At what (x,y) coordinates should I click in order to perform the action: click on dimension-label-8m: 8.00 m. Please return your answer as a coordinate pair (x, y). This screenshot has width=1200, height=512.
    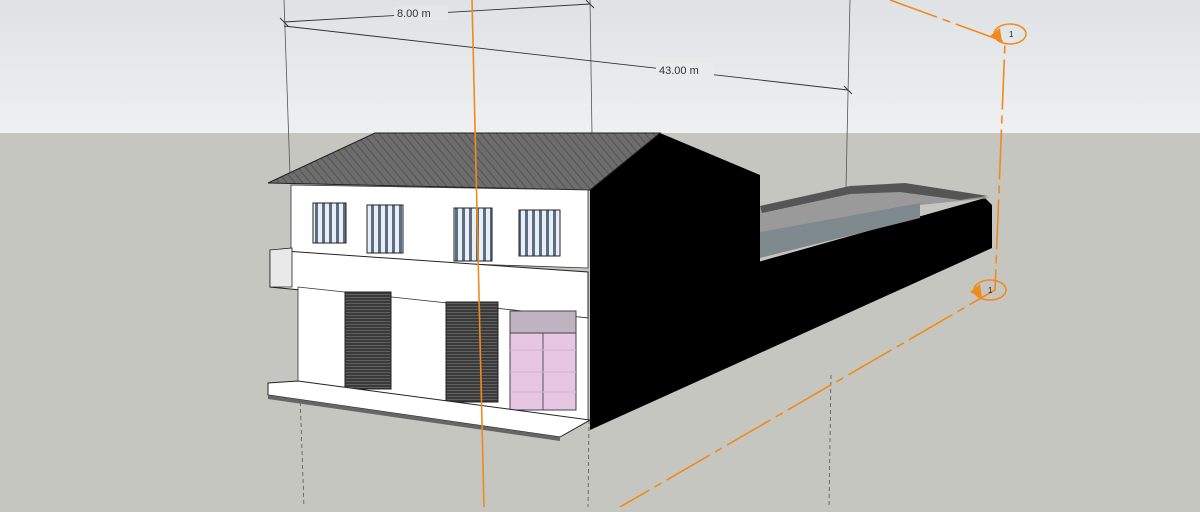
    Looking at the image, I should click on (414, 14).